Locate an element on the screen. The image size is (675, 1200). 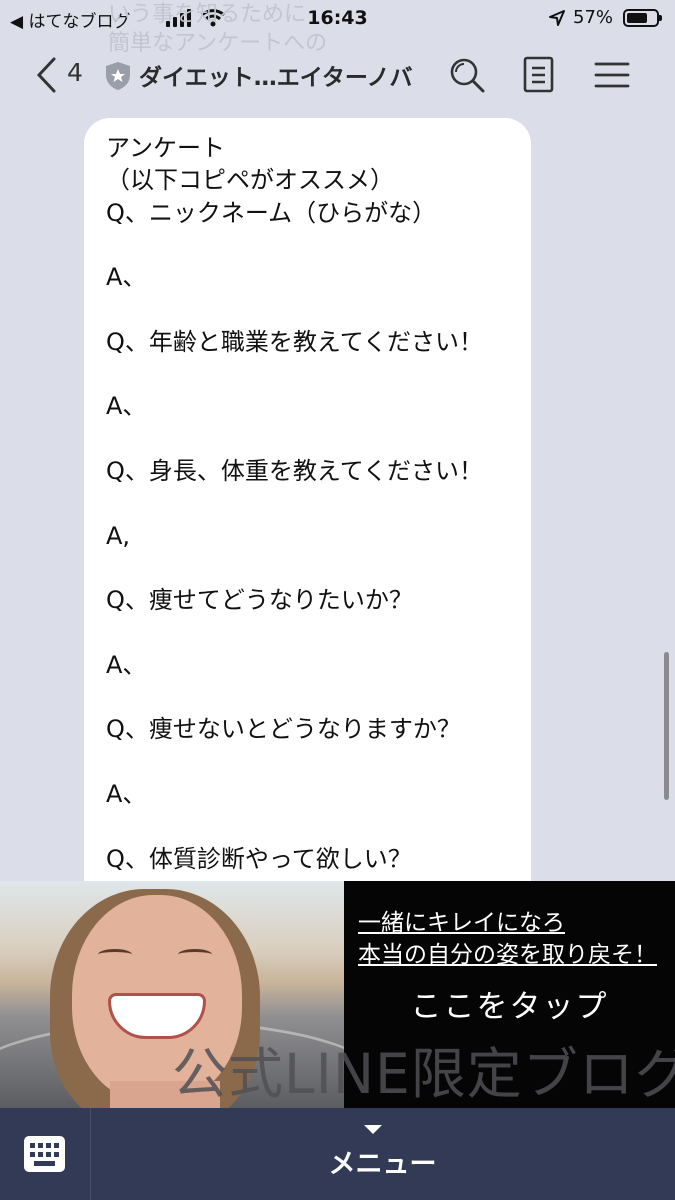
banner-tagline-1: 一緒にキレイになろ is located at coordinates (461, 923).